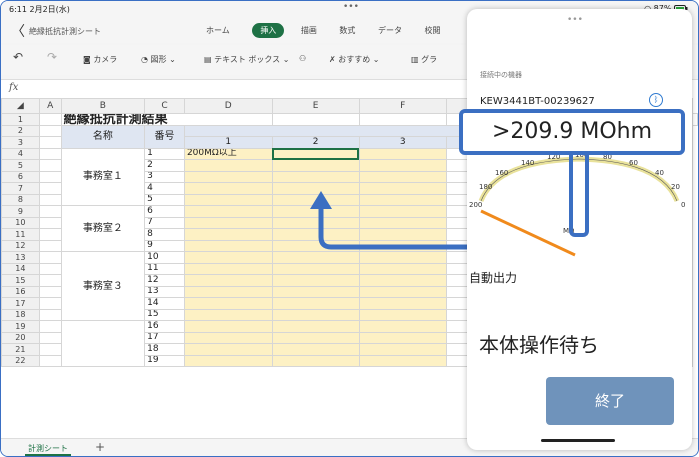 The height and width of the screenshot is (457, 699). Describe the element at coordinates (268, 30) in the screenshot. I see `tab-insert: 挿入` at that location.